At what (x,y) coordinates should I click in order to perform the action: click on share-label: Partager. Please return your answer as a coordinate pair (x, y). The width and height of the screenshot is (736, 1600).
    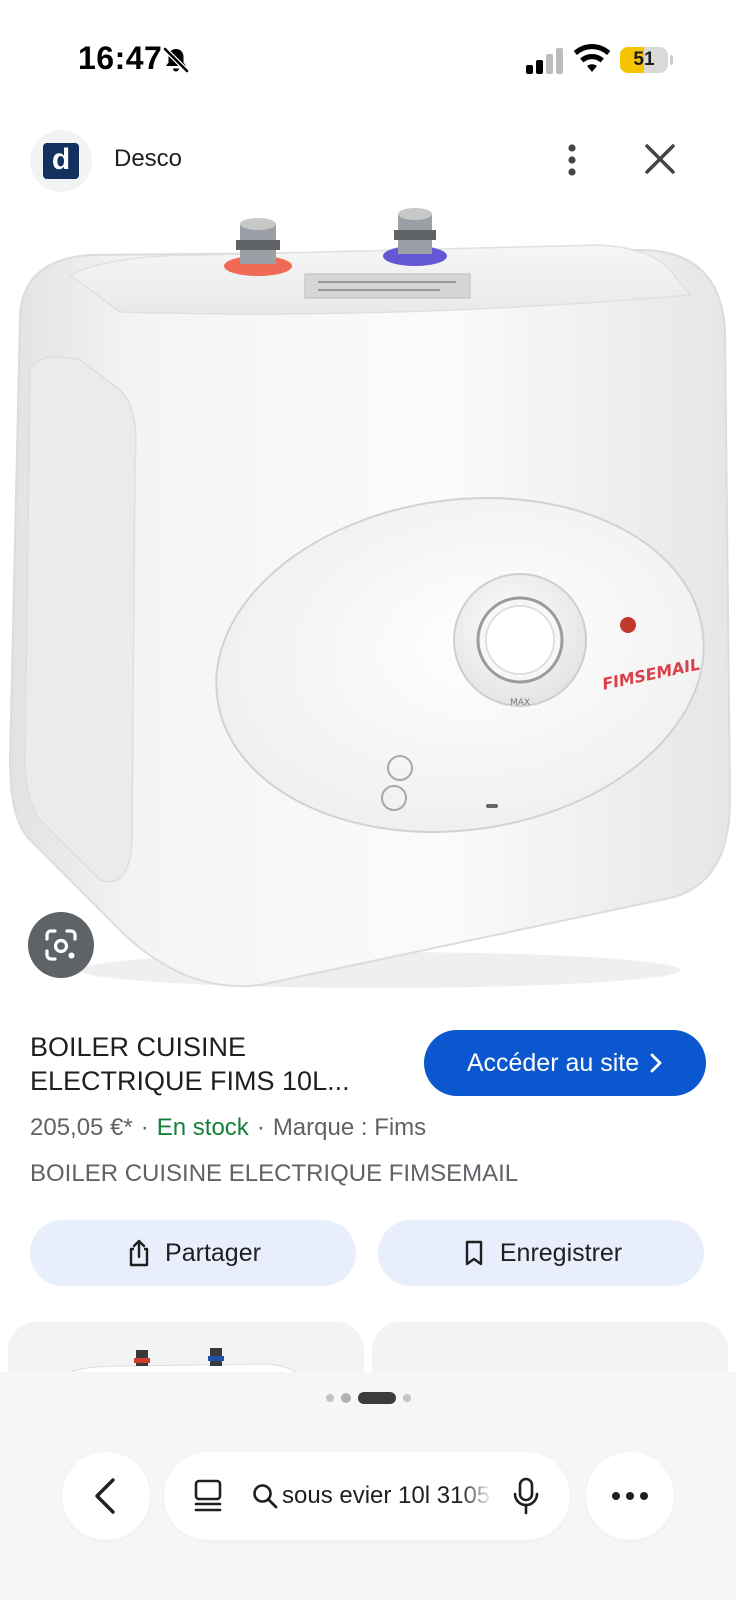
    Looking at the image, I should click on (213, 1252).